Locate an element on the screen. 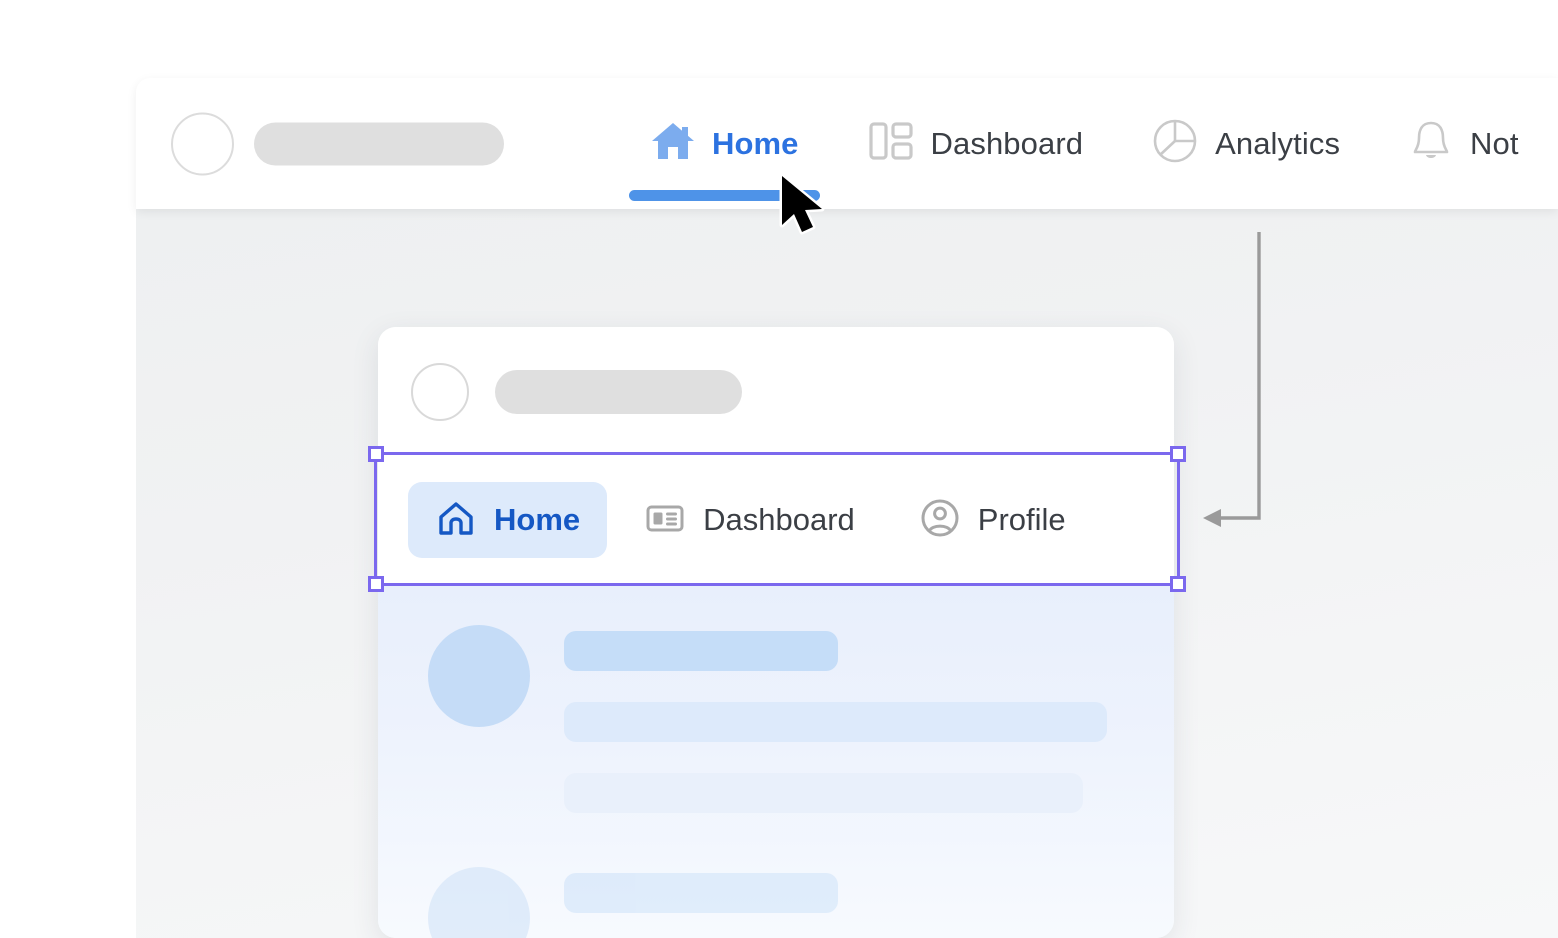 This screenshot has height=938, width=1558. user-circle-icon is located at coordinates (940, 520).